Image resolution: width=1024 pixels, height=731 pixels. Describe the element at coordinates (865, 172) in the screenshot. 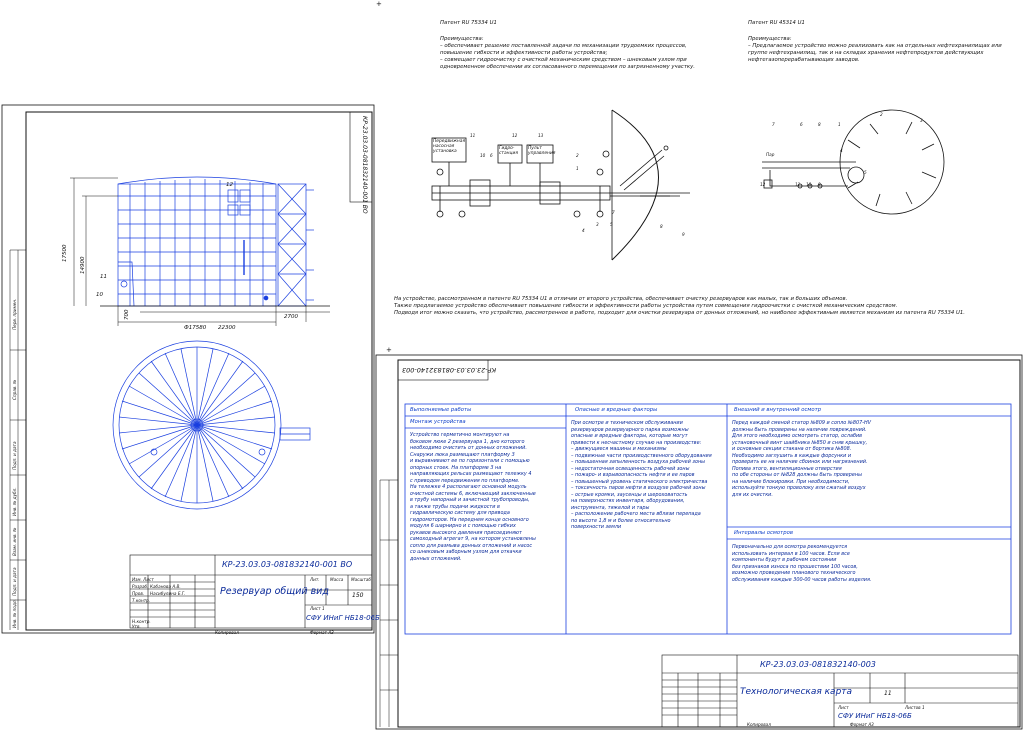

I see `fig2-label: 5` at that location.